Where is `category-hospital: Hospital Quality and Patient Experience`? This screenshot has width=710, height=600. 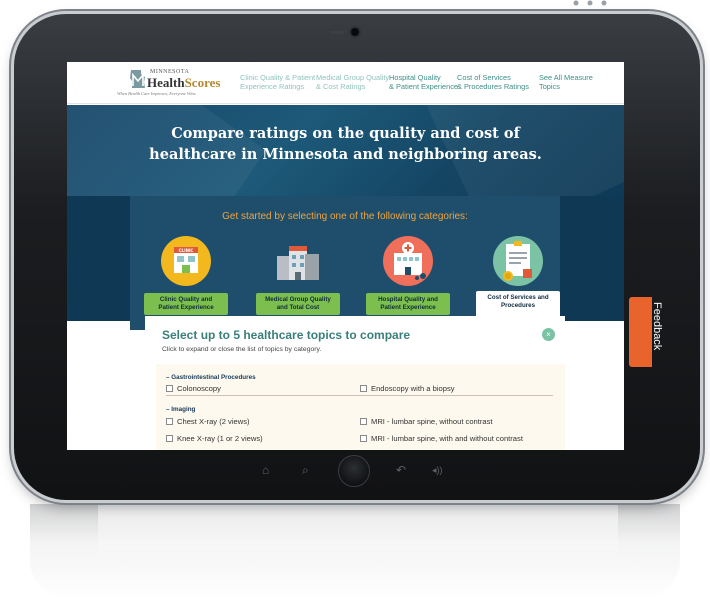 category-hospital: Hospital Quality and Patient Experience is located at coordinates (408, 278).